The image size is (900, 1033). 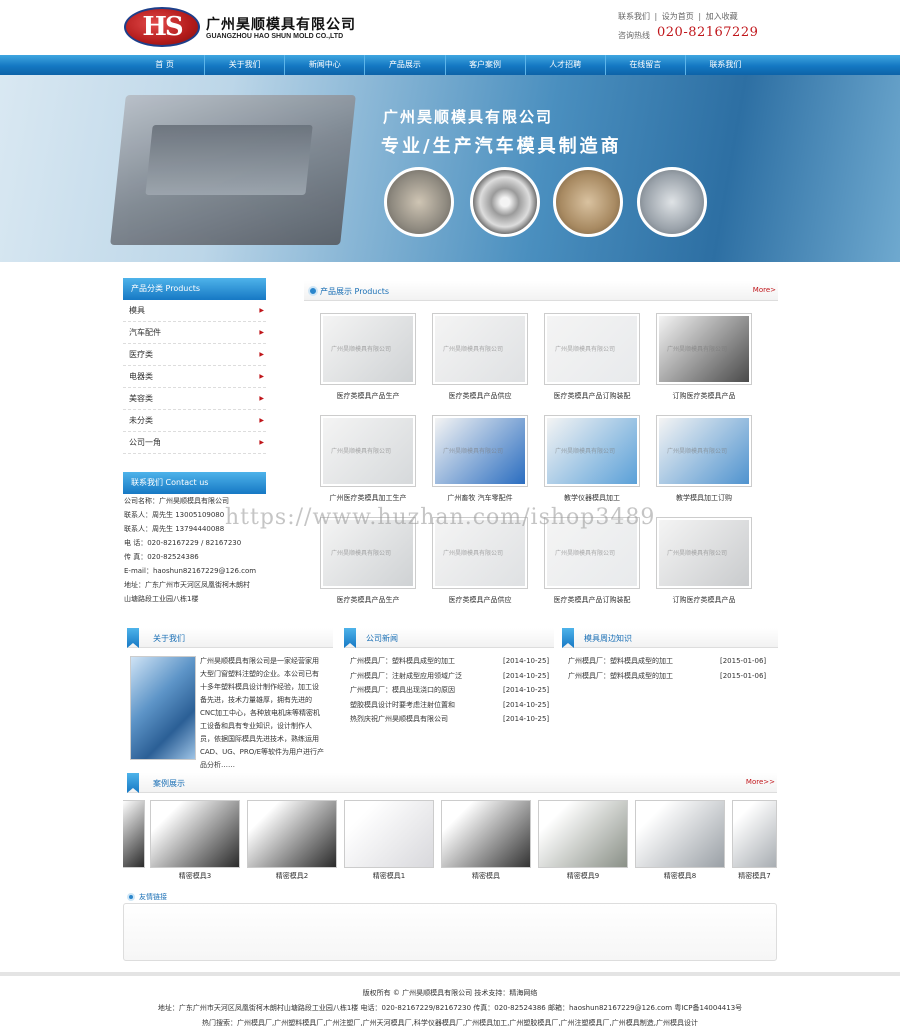 I want to click on category-item: 公司一角 ▶, so click(x=194, y=443).